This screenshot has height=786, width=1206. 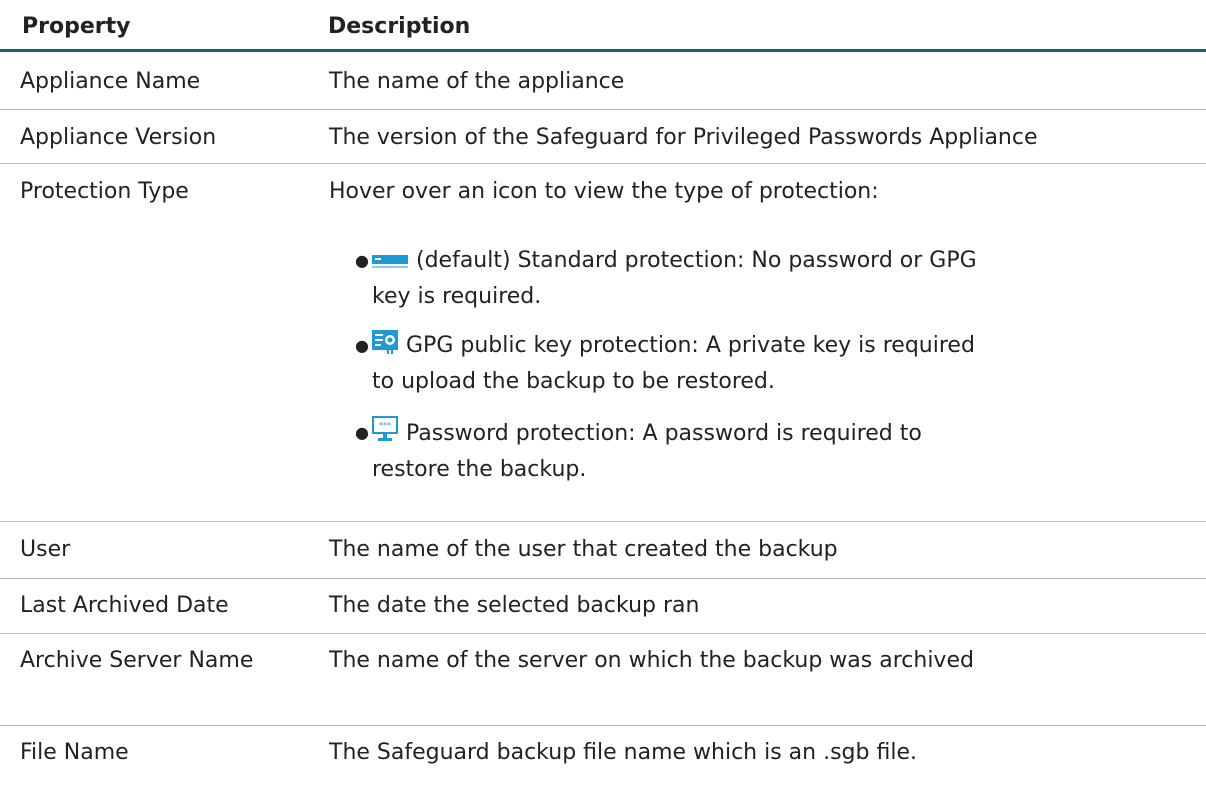 What do you see at coordinates (124, 605) in the screenshot?
I see `property-cell: Last Archived Date` at bounding box center [124, 605].